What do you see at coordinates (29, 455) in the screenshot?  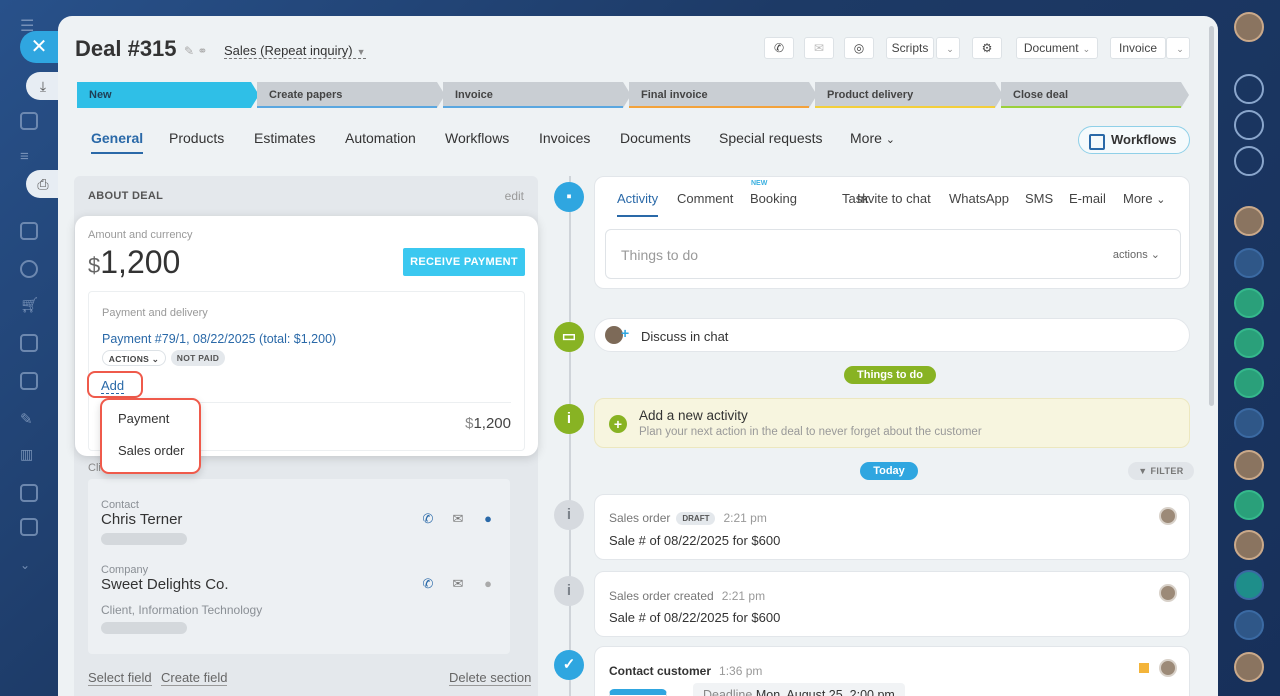 I see `analytics-icon: ▥` at bounding box center [29, 455].